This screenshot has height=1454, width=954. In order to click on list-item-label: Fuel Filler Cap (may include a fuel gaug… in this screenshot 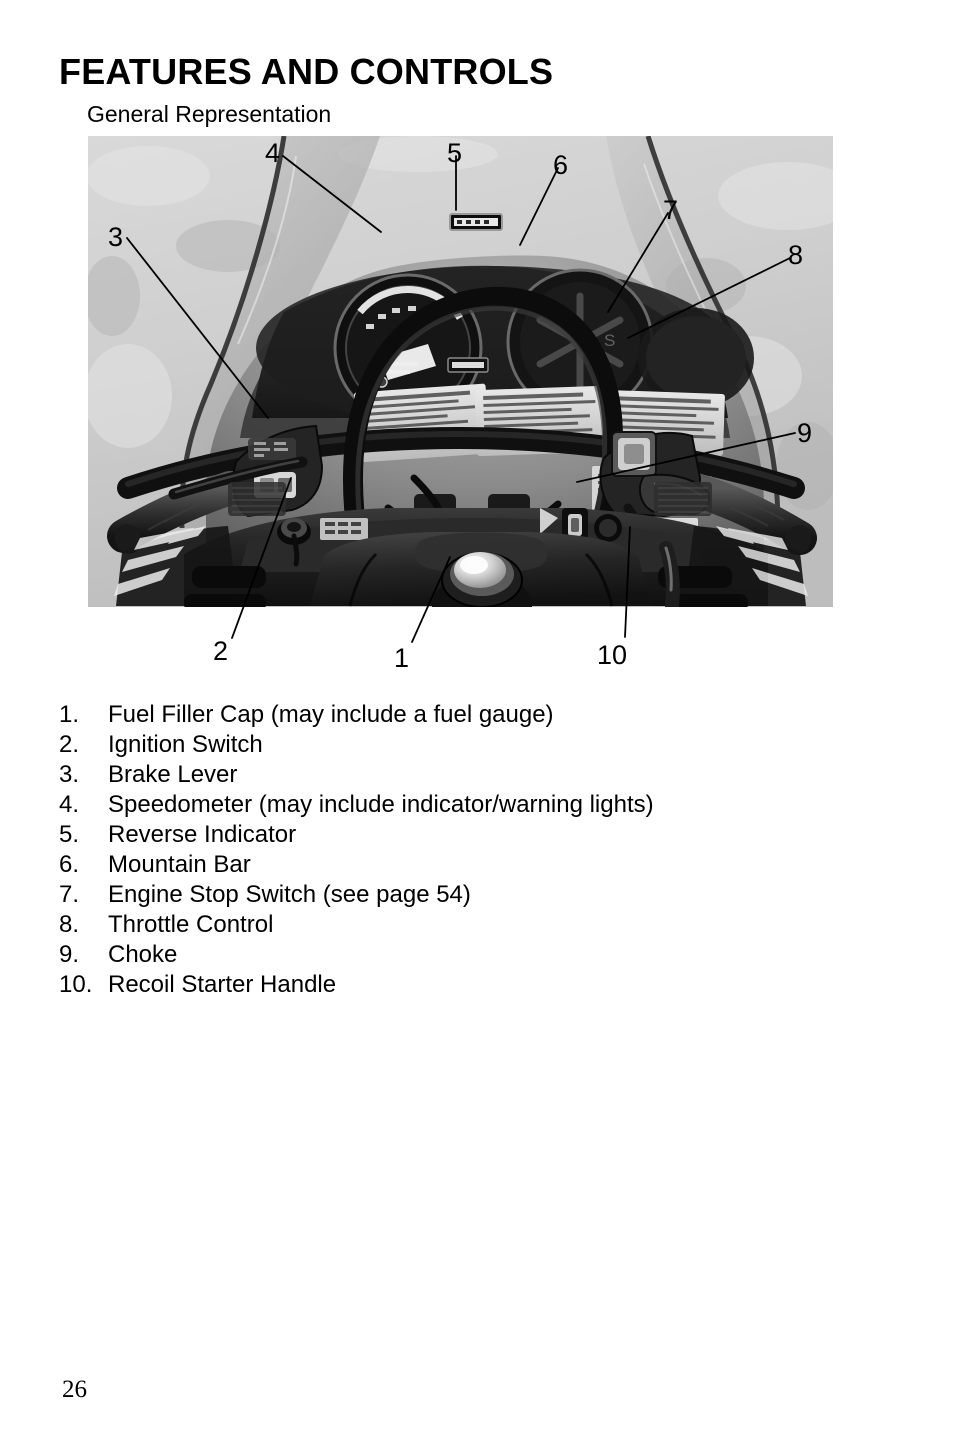, I will do `click(331, 714)`.